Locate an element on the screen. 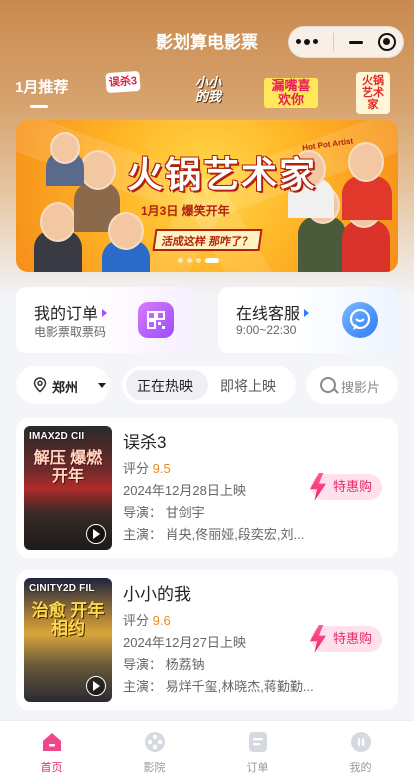  search-placeholder: 搜影片 is located at coordinates (361, 387).